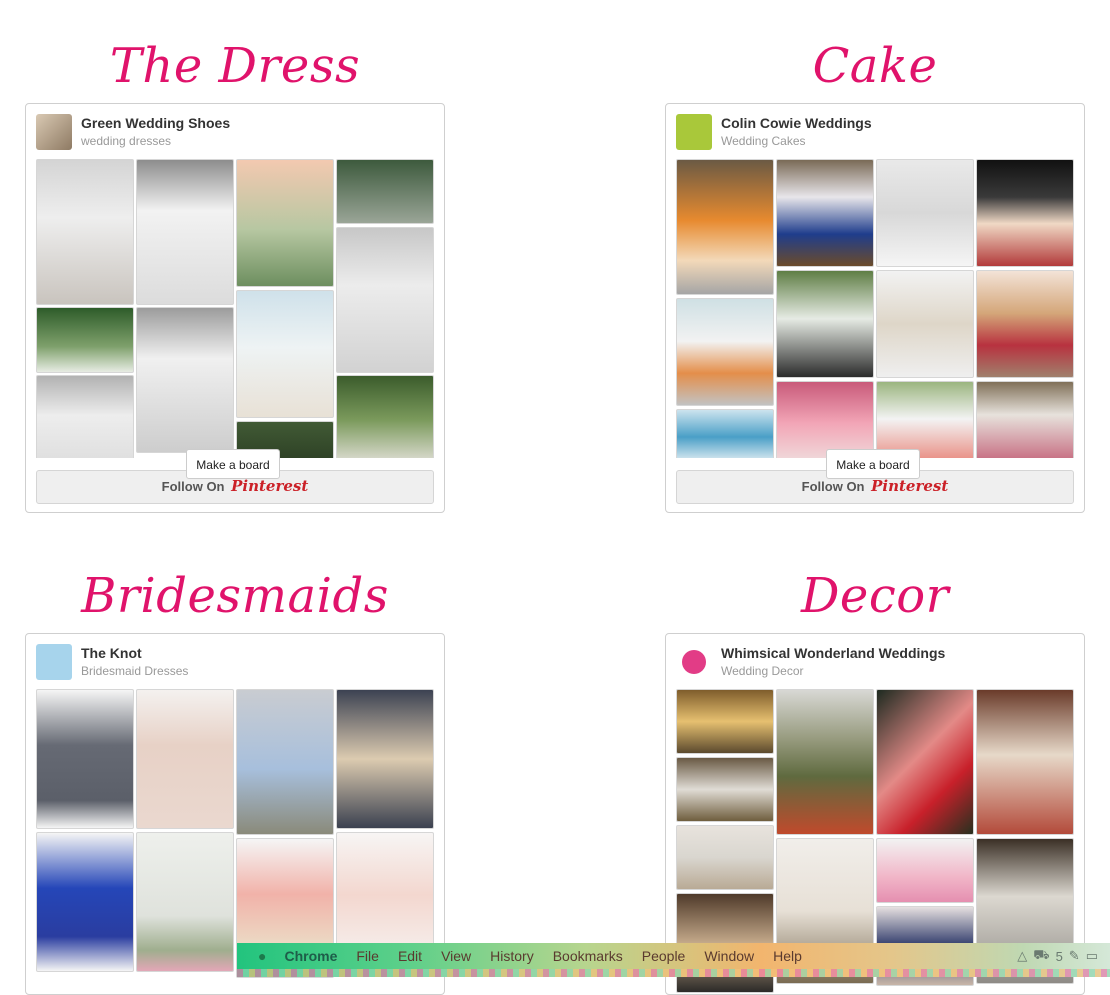 The image size is (1110, 995). Describe the element at coordinates (126, 141) in the screenshot. I see `board-name: wedding dresses` at that location.